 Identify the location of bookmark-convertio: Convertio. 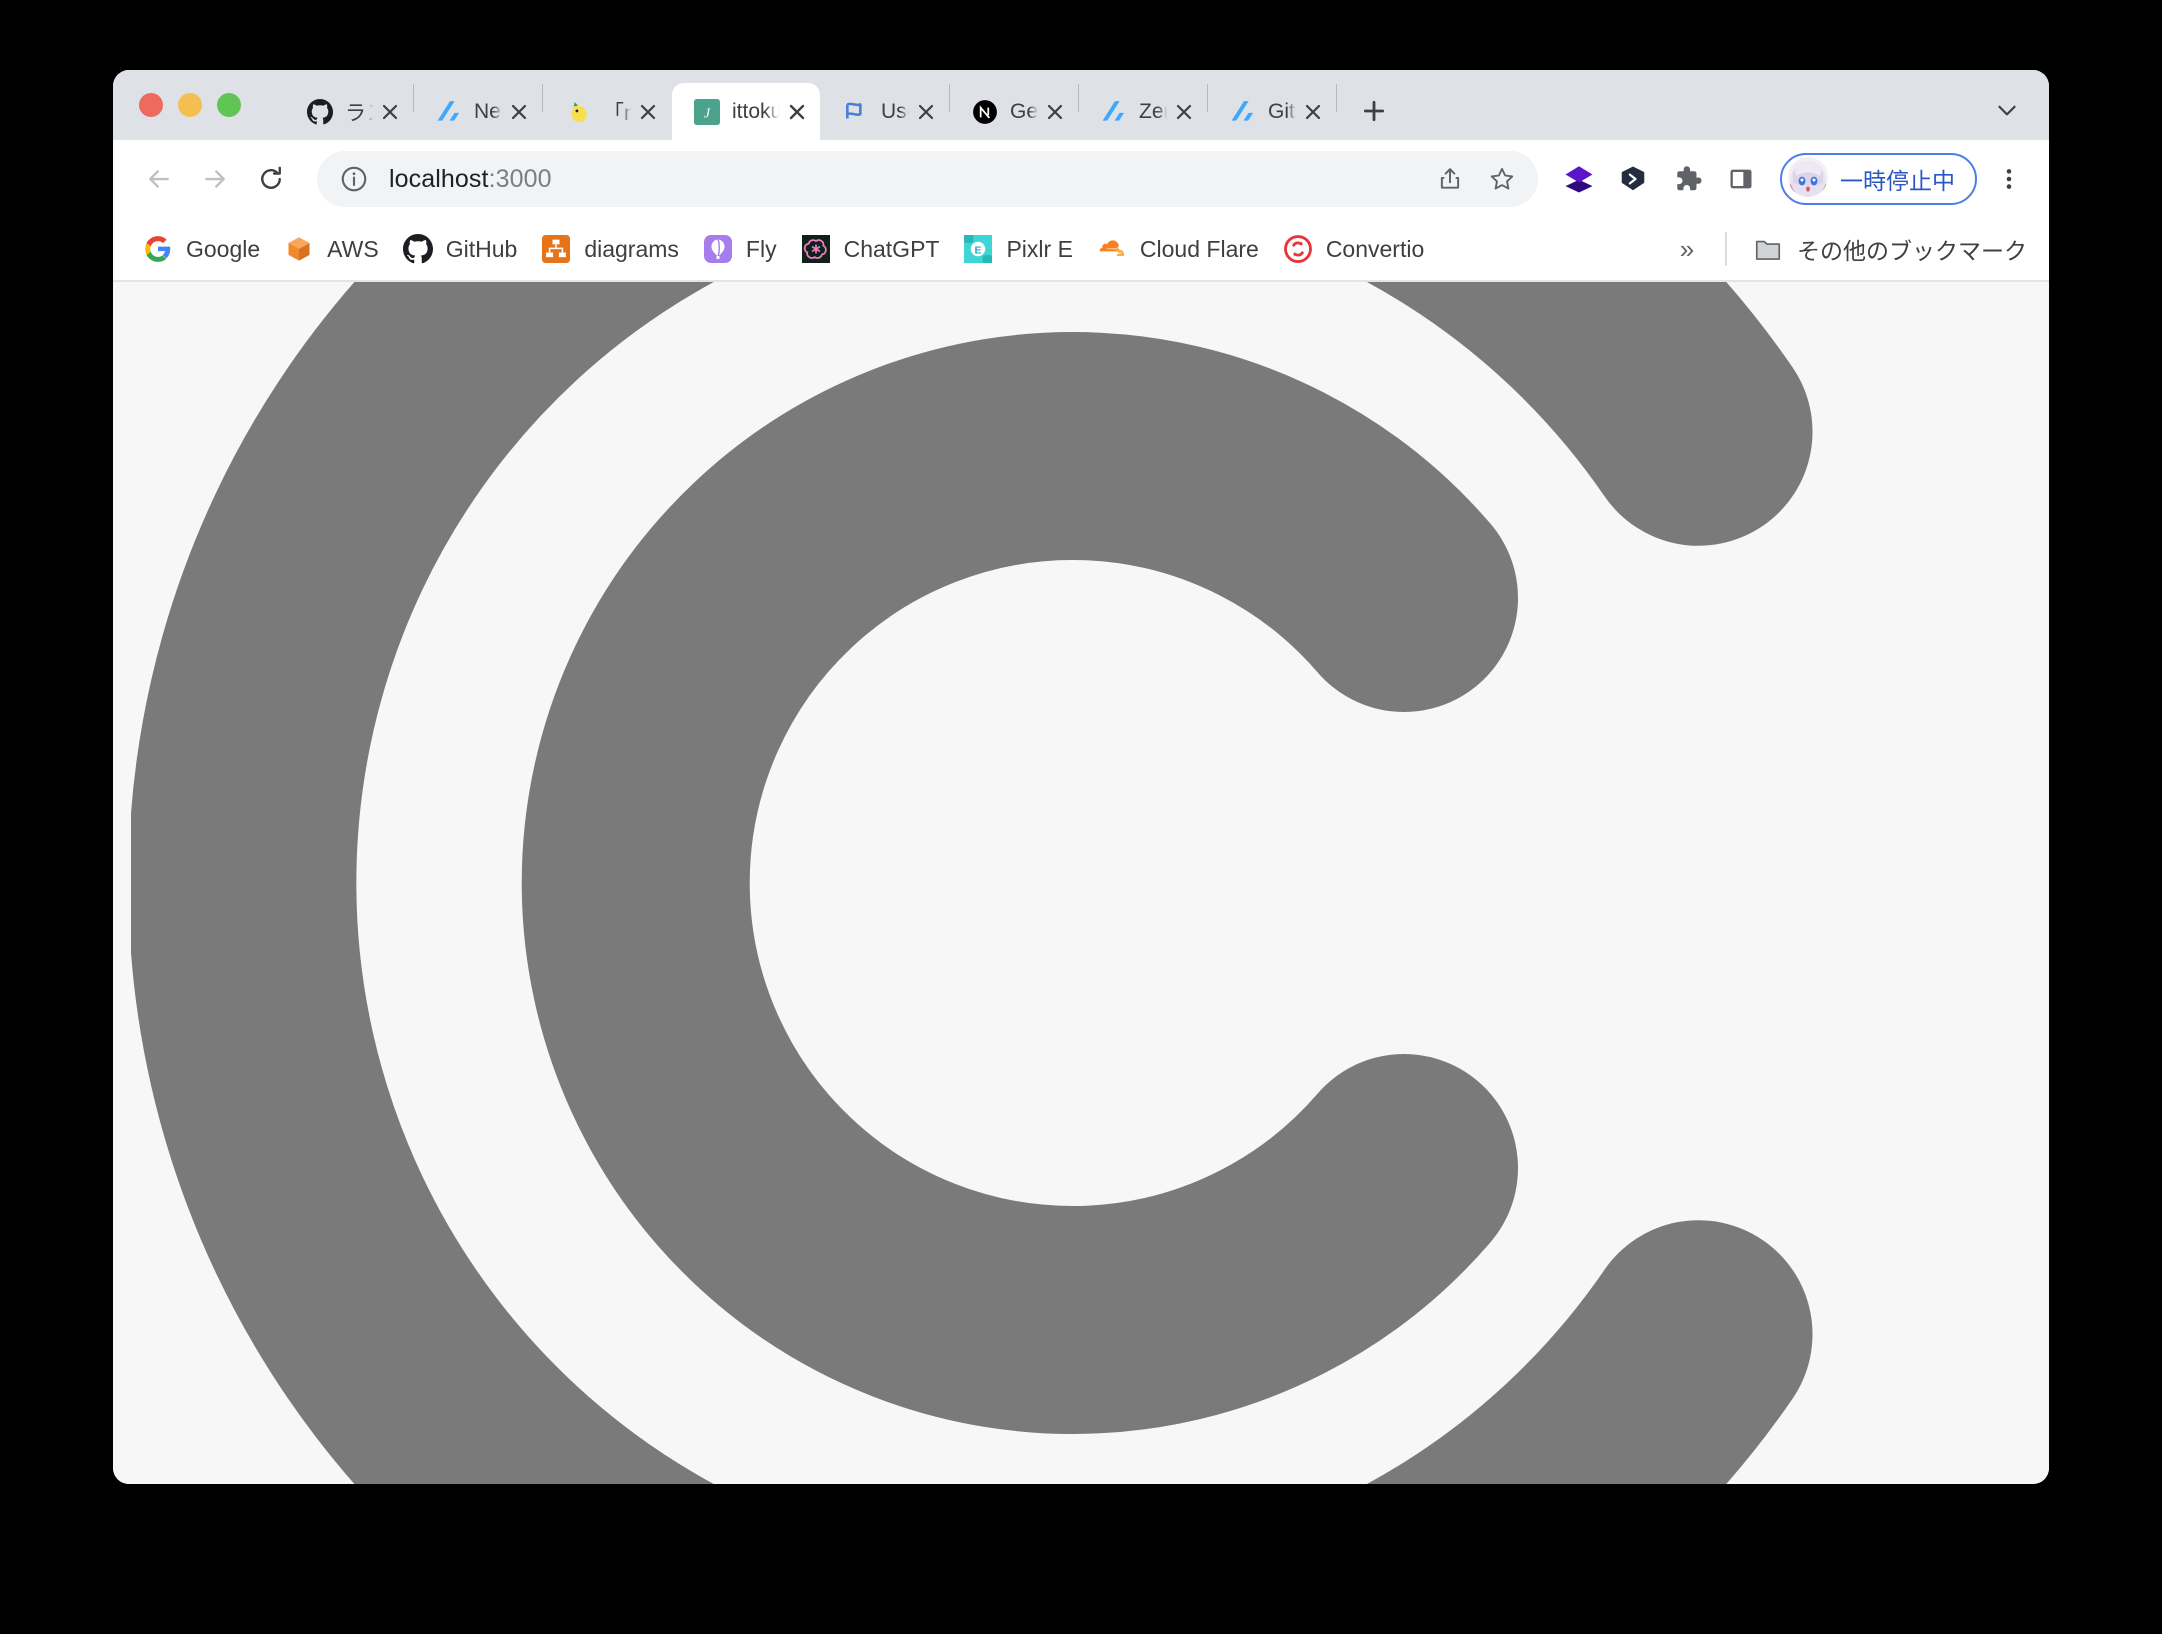
(1353, 249).